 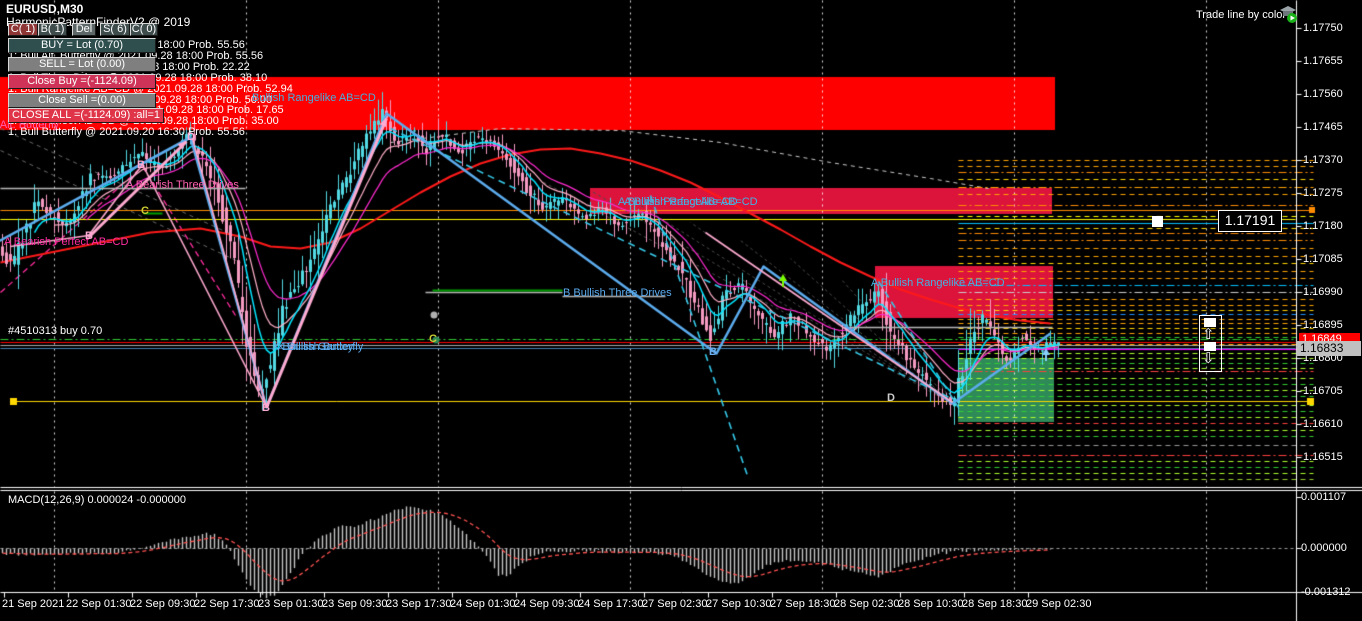 I want to click on toolbar-button: Del, so click(x=84, y=29).